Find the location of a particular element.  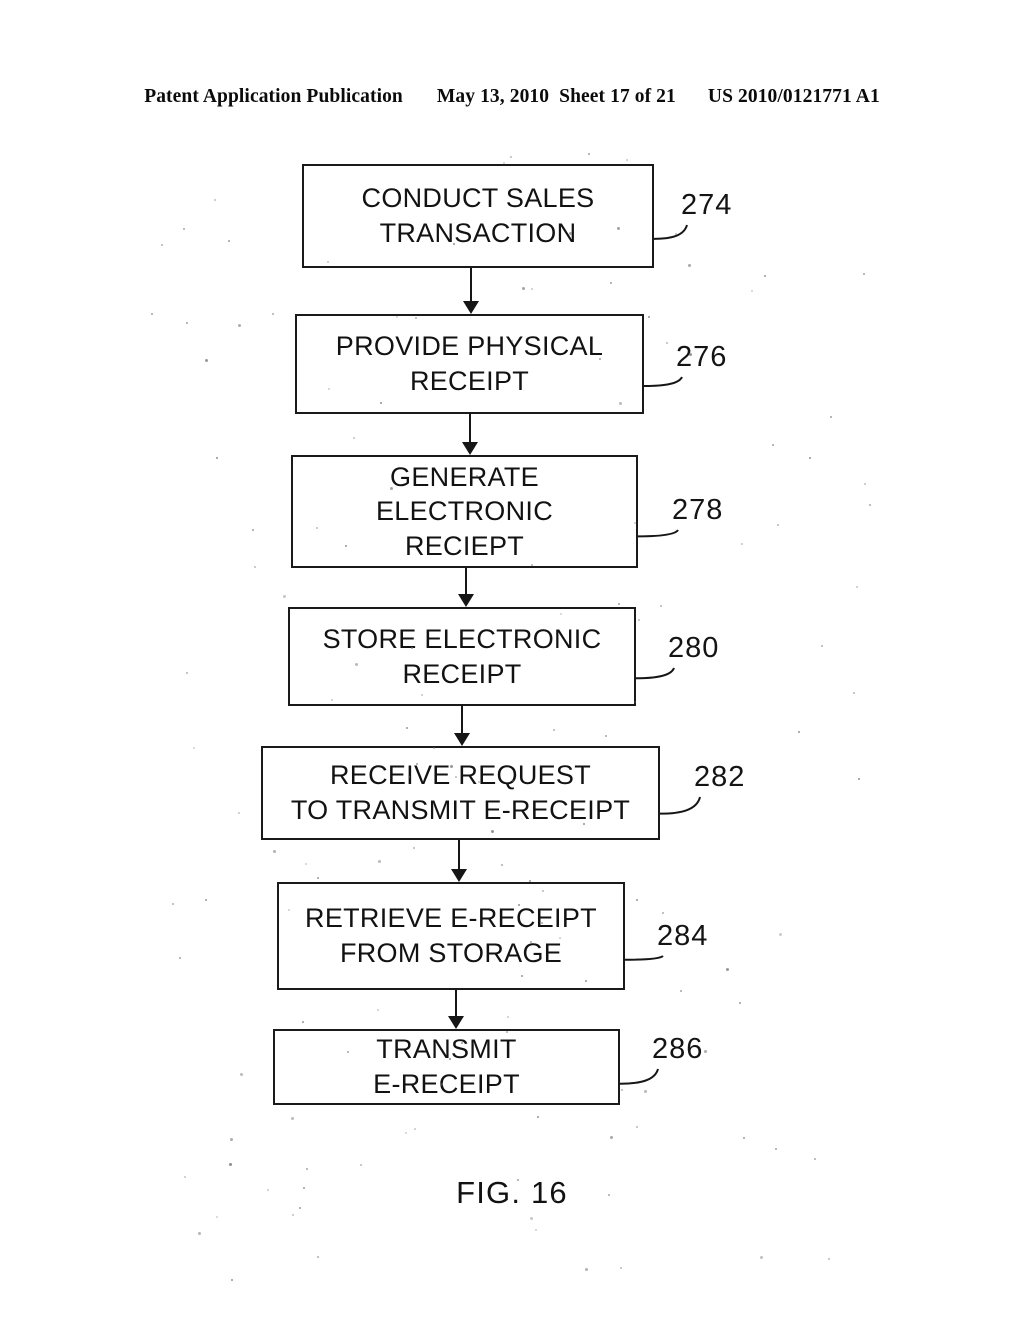

flow-step-label-line: E-RECEIPT is located at coordinates (446, 1084).